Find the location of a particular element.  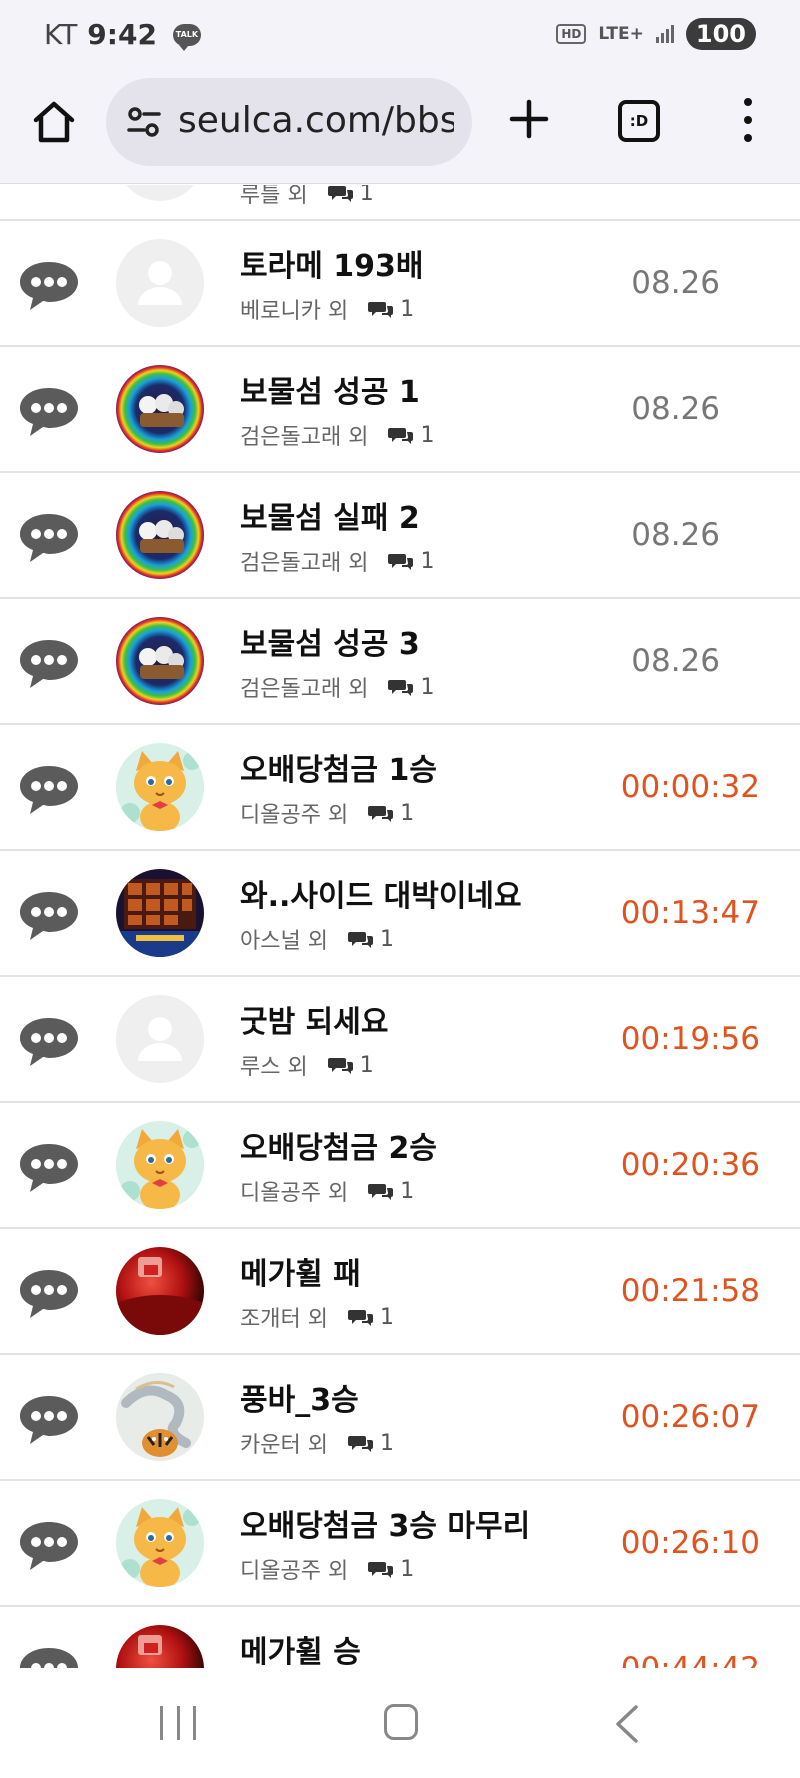

post-title: 와..사이드 대박이네요 is located at coordinates (381, 893).